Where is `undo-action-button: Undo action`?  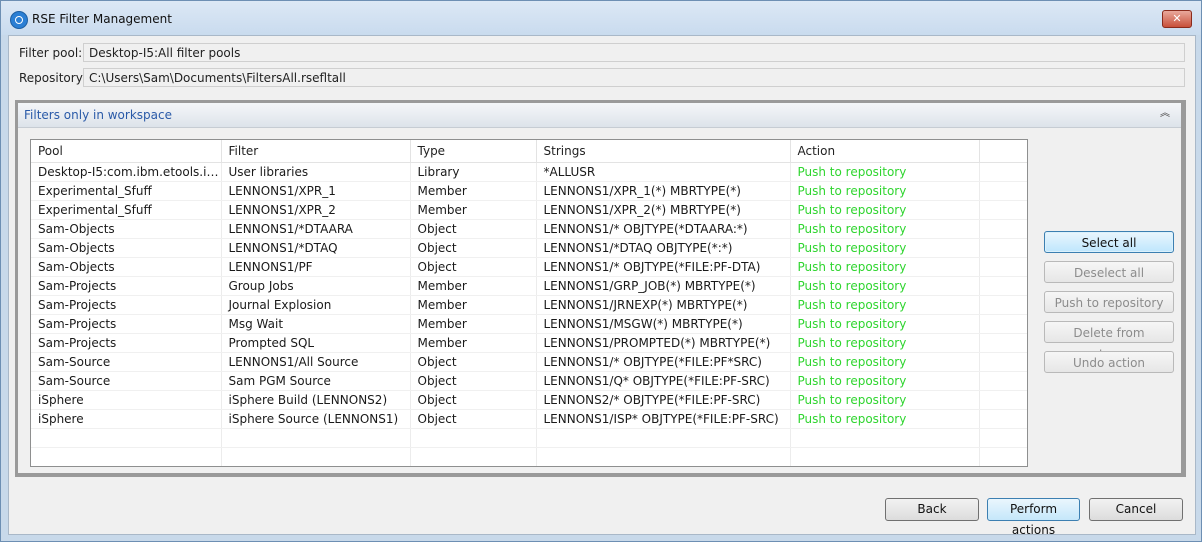
undo-action-button: Undo action is located at coordinates (1109, 362).